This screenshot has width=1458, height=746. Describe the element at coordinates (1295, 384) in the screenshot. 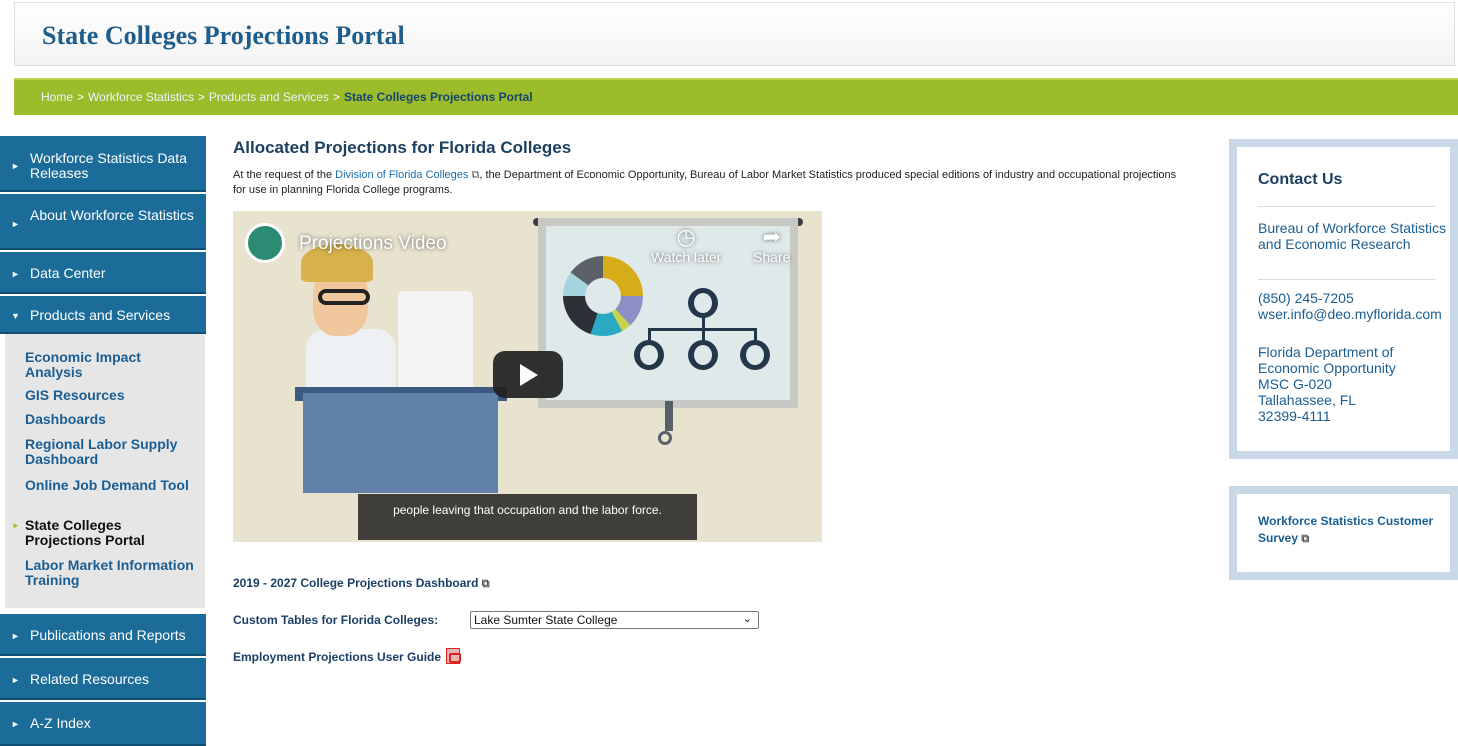

I see `contact-address-line2: MSC G-020` at that location.